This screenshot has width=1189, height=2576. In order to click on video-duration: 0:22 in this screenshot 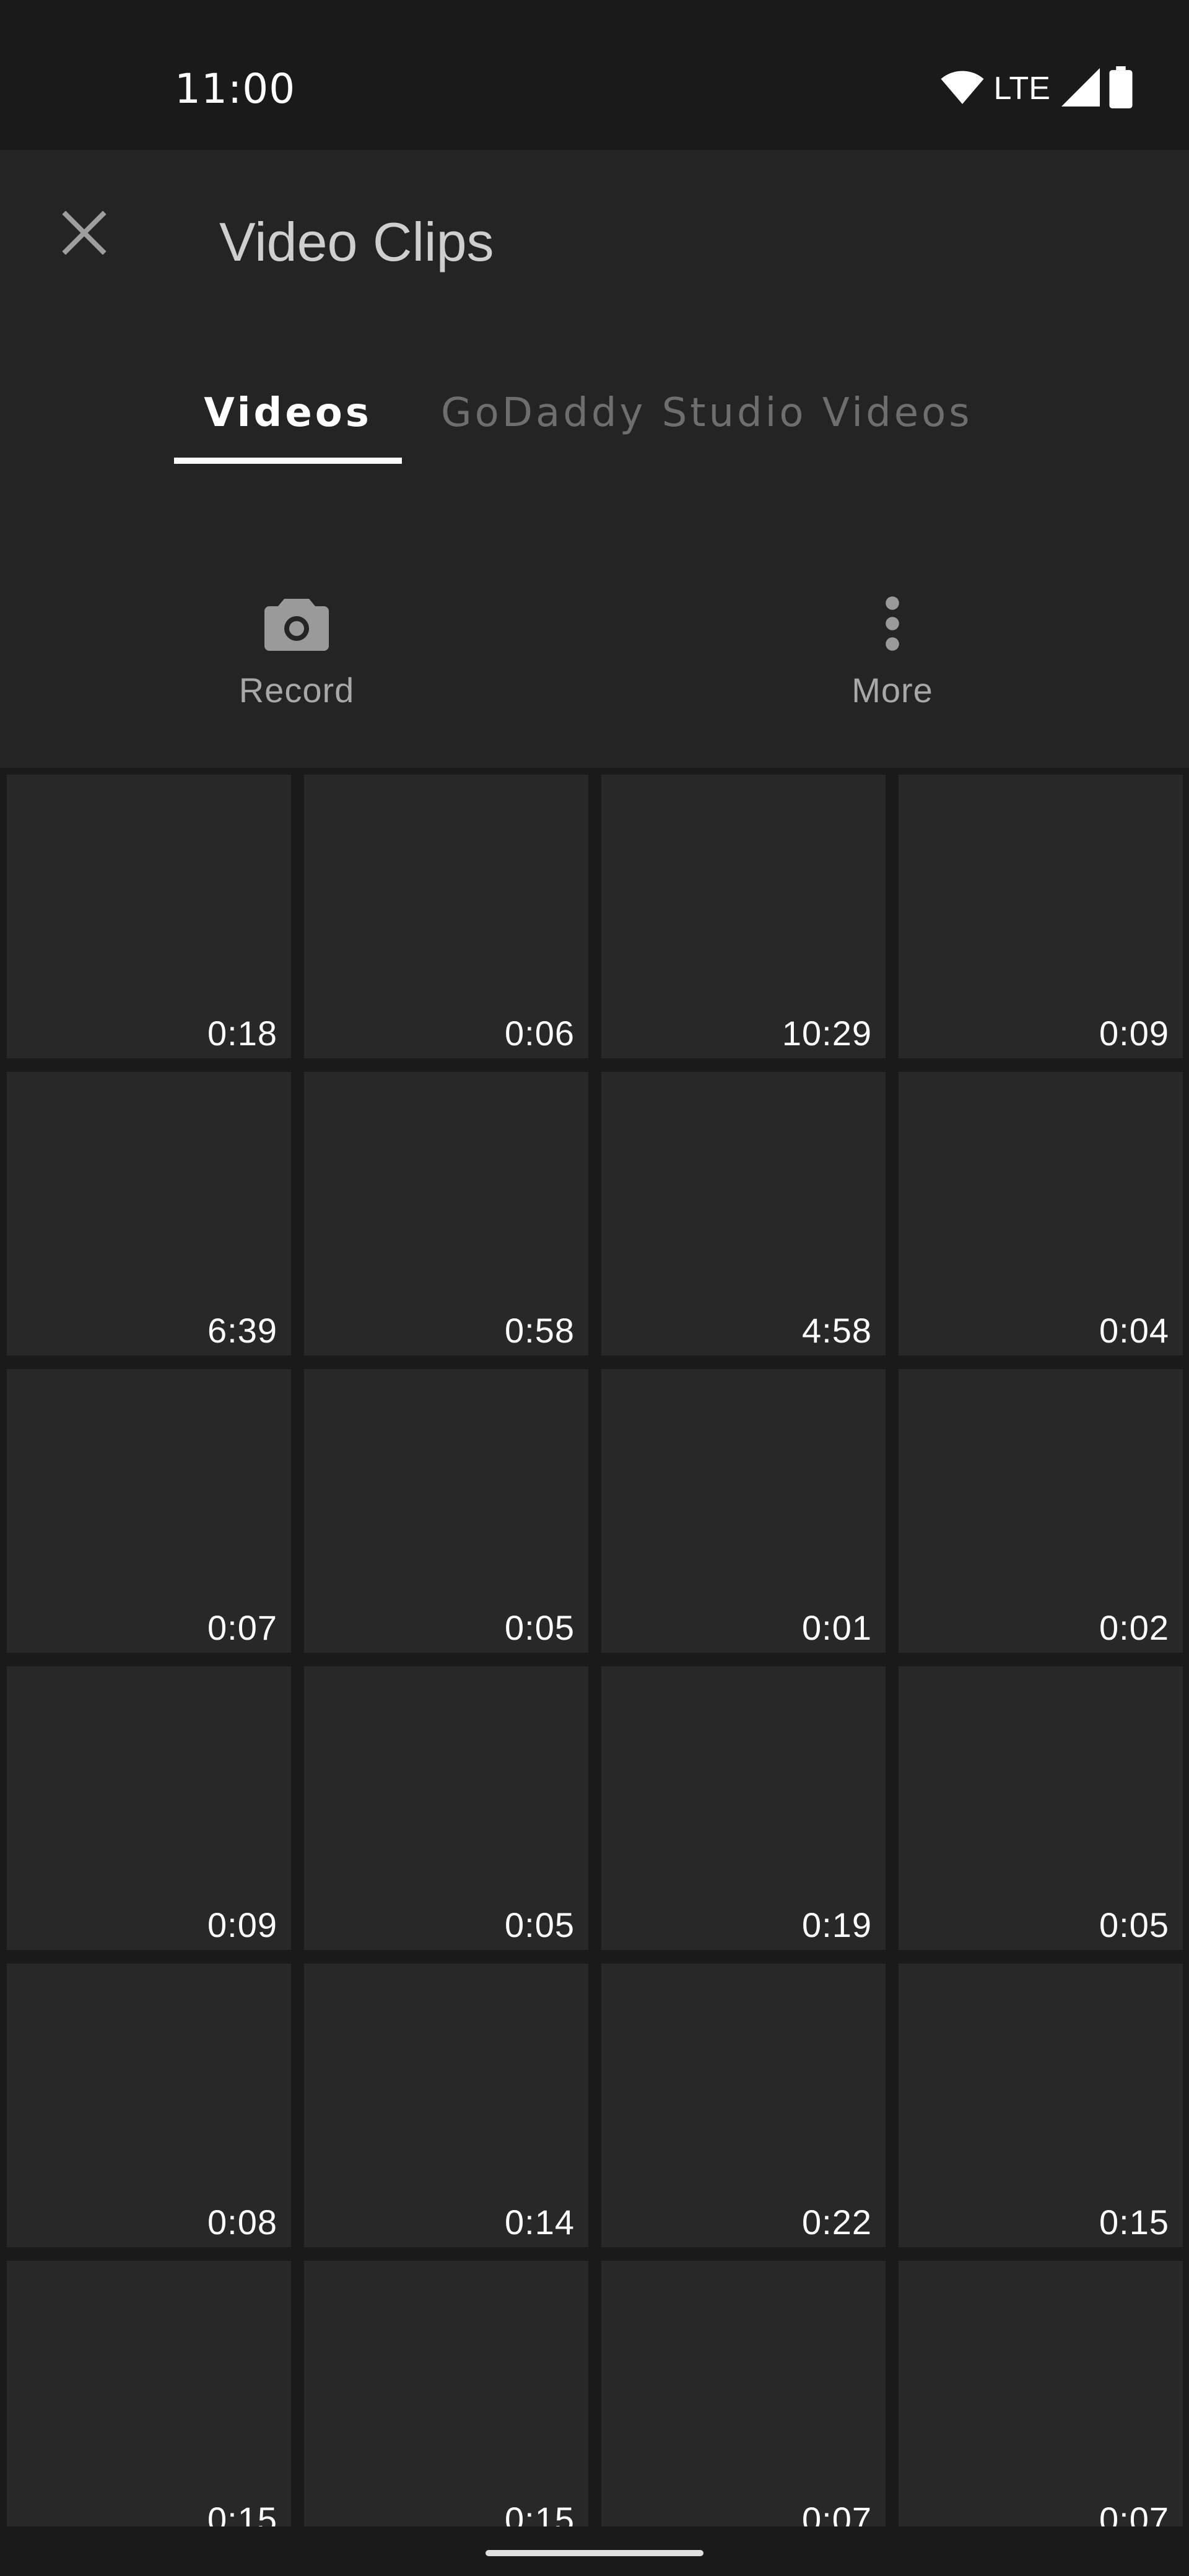, I will do `click(837, 2222)`.